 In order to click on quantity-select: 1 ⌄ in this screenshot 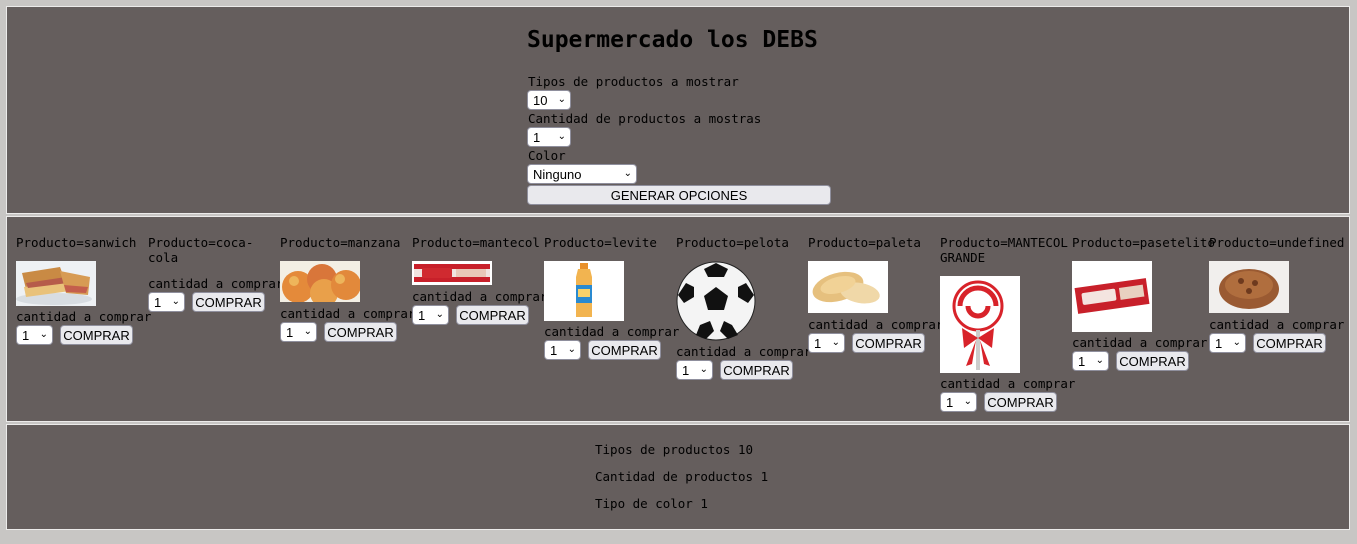, I will do `click(549, 137)`.